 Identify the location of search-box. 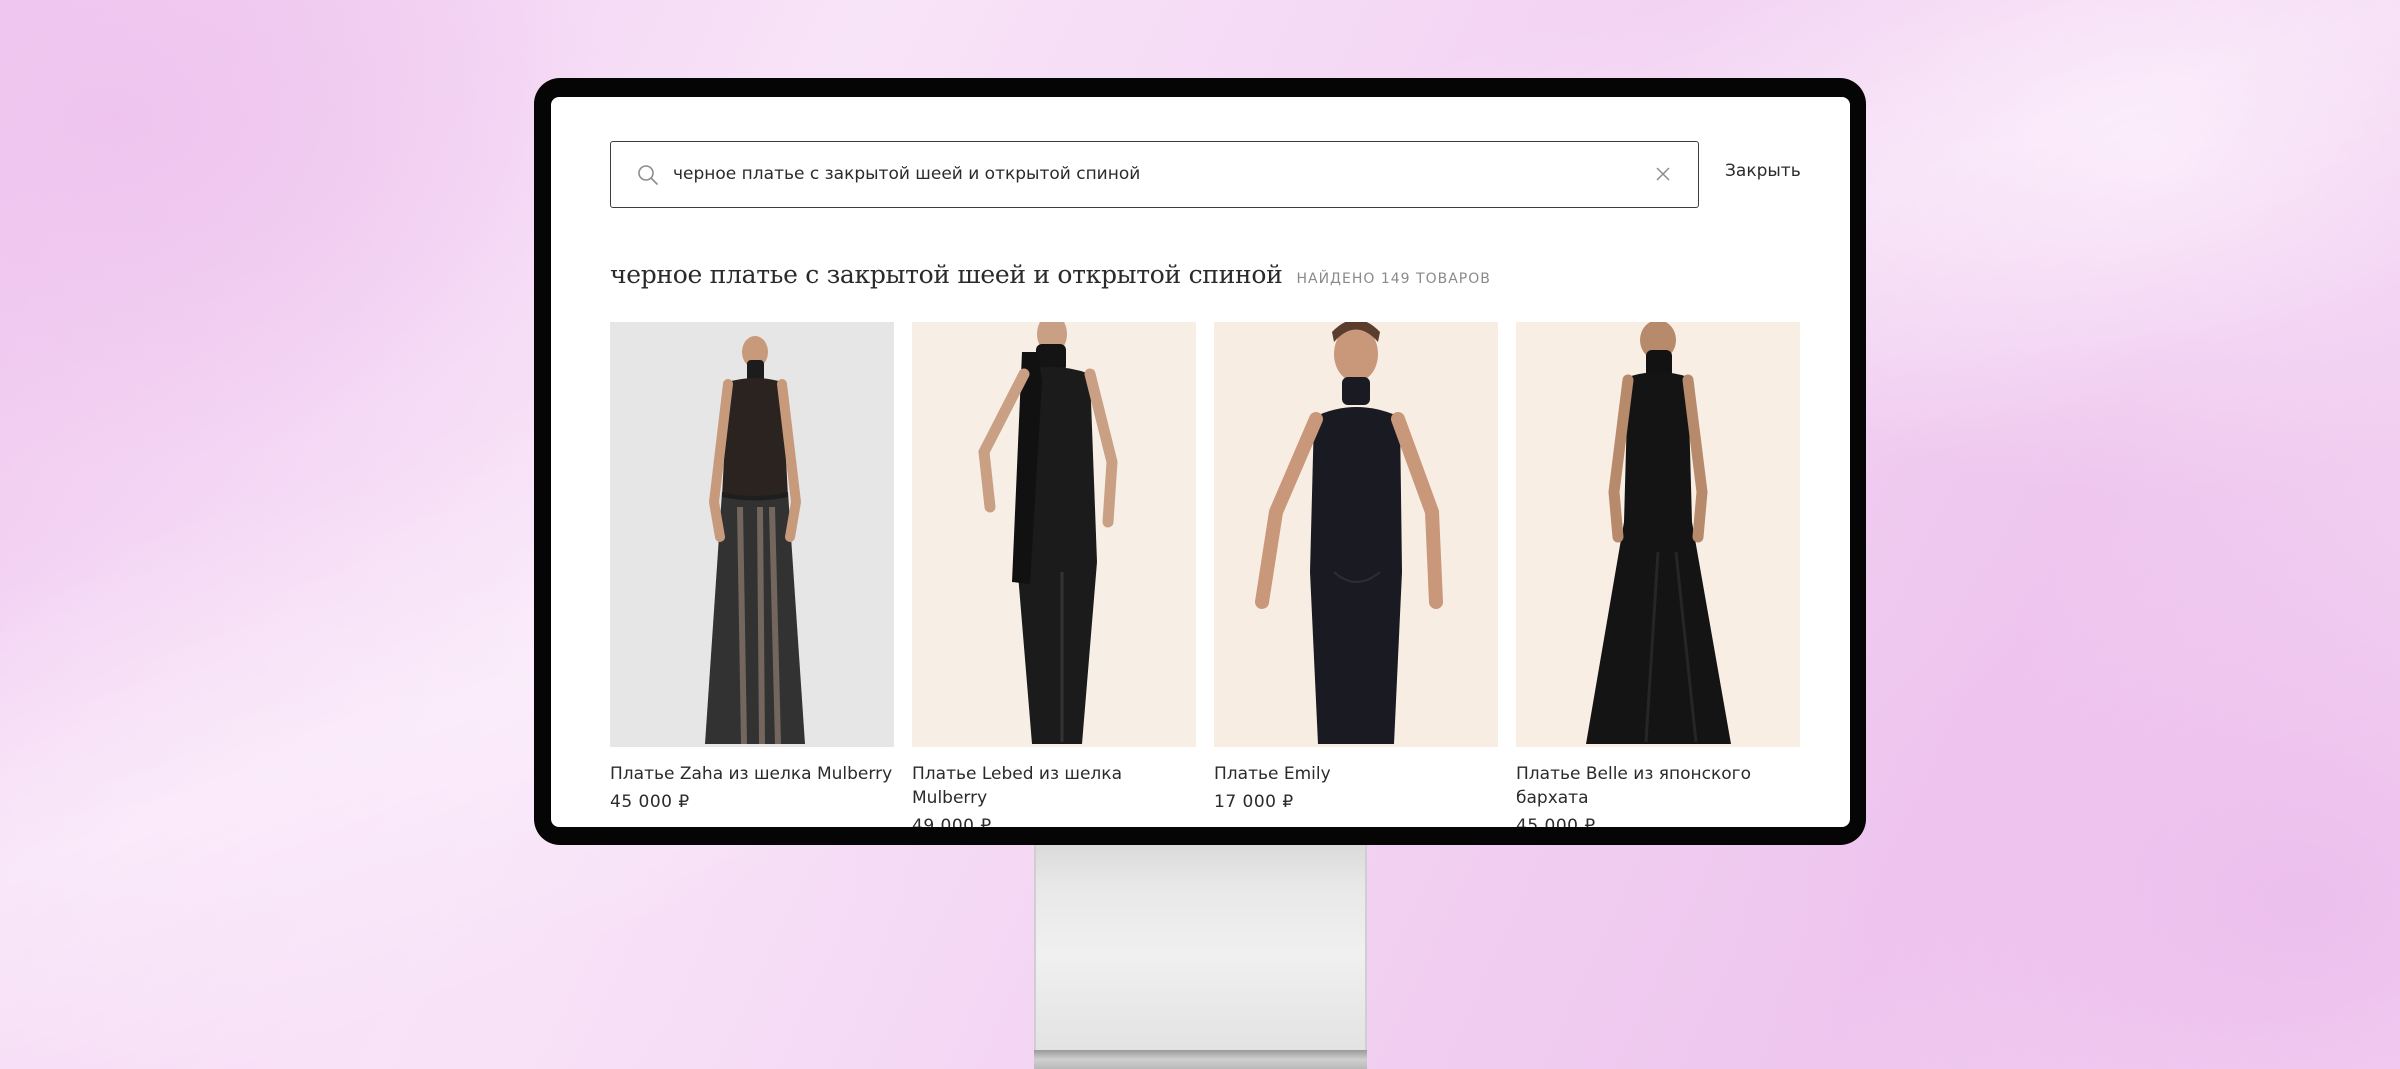
(1154, 174).